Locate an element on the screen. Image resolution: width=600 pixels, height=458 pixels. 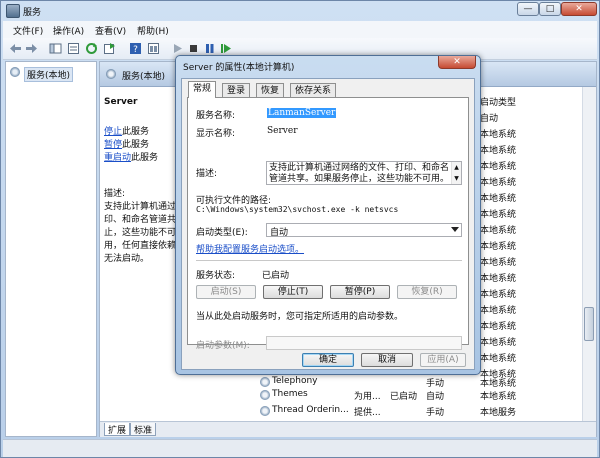
description-text: 支持此计算机通过网络的文件、打印、和命名管道共享。如果服务停止，这些功能不可用。 is located at coordinates (359, 173).